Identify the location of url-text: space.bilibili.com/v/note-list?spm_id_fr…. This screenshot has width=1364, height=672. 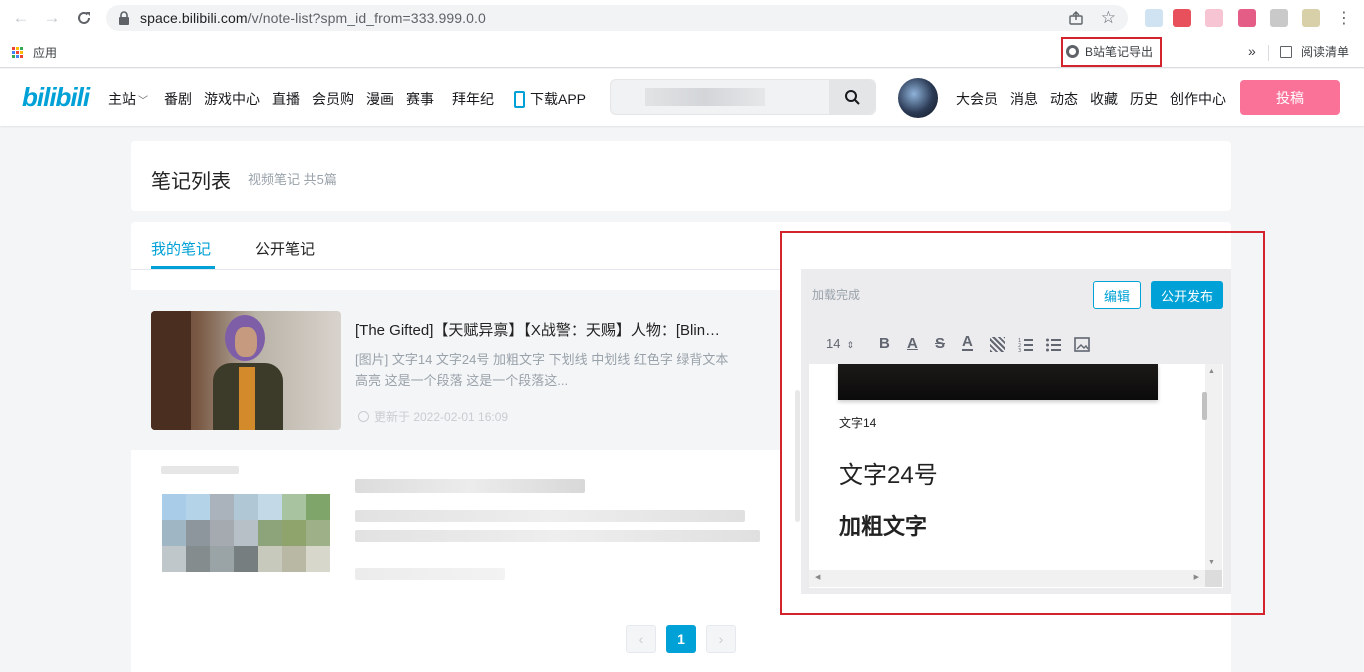
(313, 18).